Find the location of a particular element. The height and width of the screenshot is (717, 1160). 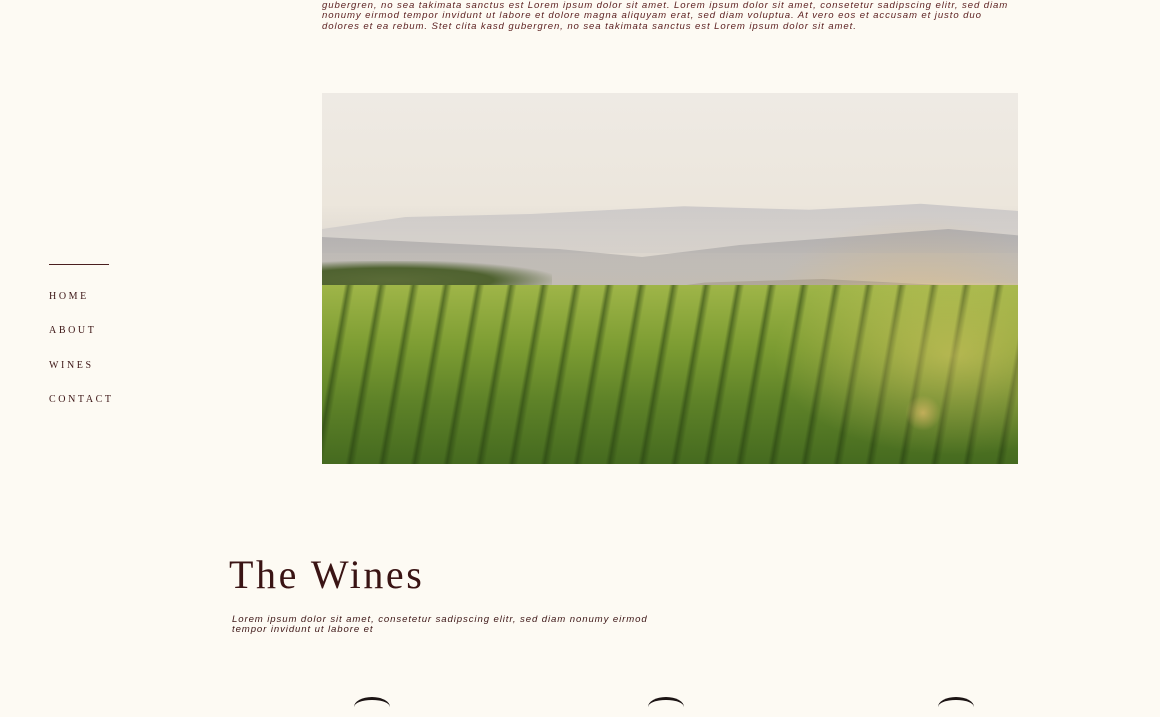

nav-item-wines: WINES is located at coordinates (81, 372).